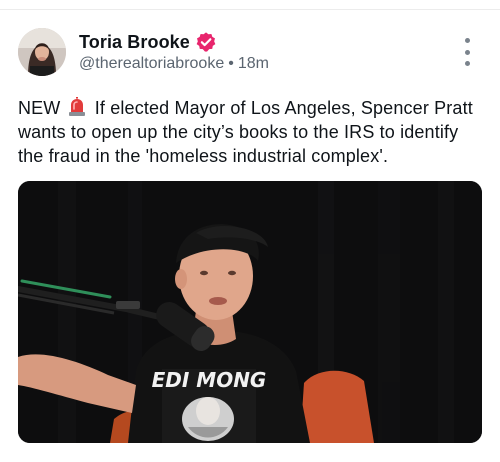  What do you see at coordinates (467, 40) in the screenshot?
I see `more-vertical-icon` at bounding box center [467, 40].